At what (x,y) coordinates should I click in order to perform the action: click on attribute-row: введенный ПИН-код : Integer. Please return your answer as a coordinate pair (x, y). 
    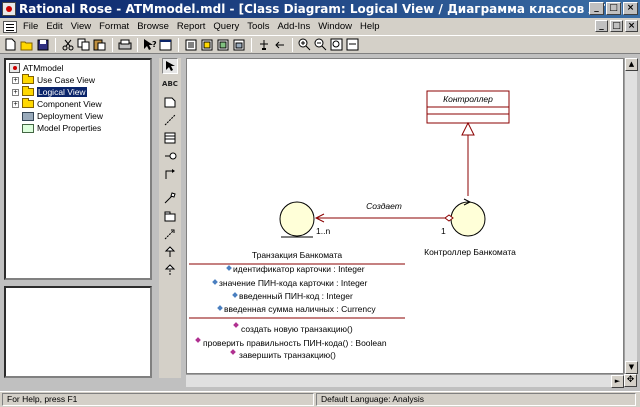
    Looking at the image, I should click on (296, 296).